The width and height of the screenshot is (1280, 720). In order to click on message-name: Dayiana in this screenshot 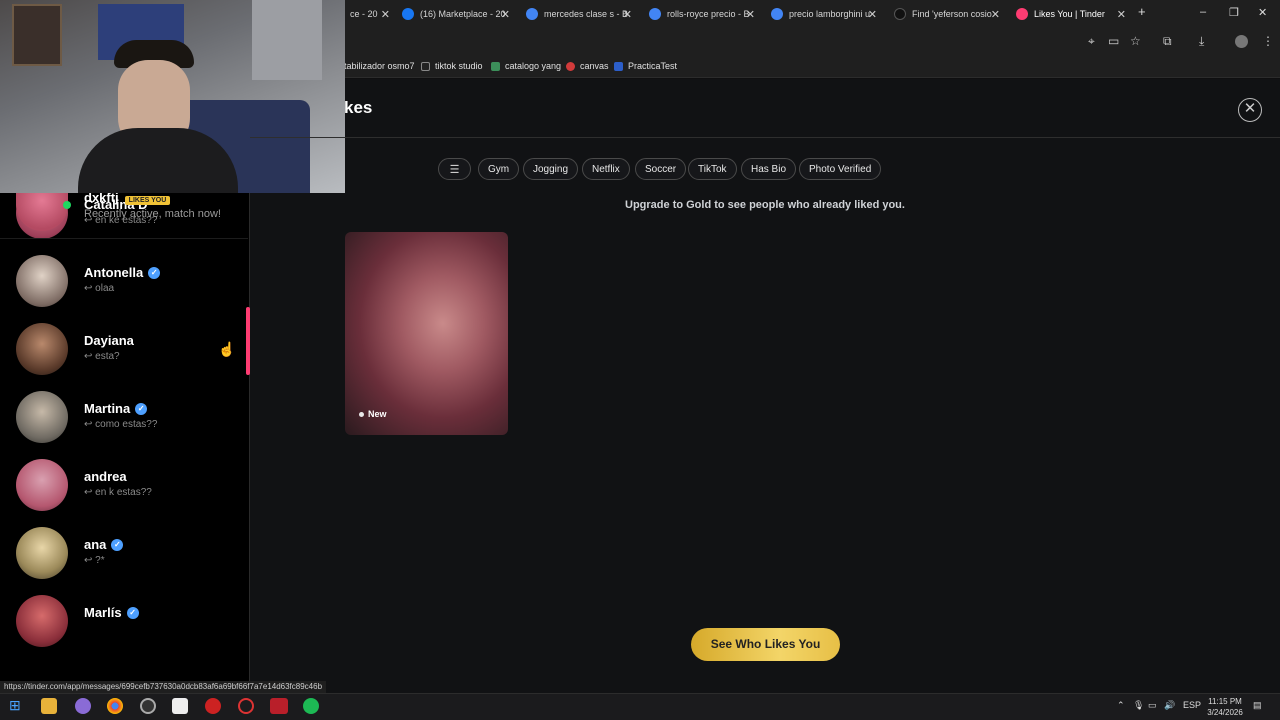, I will do `click(109, 340)`.